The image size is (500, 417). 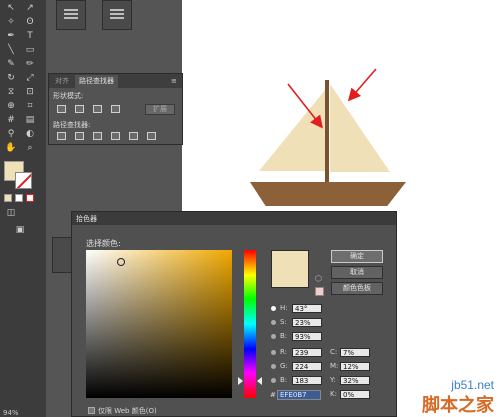 What do you see at coordinates (273, 336) in the screenshot?
I see `brightness-radio` at bounding box center [273, 336].